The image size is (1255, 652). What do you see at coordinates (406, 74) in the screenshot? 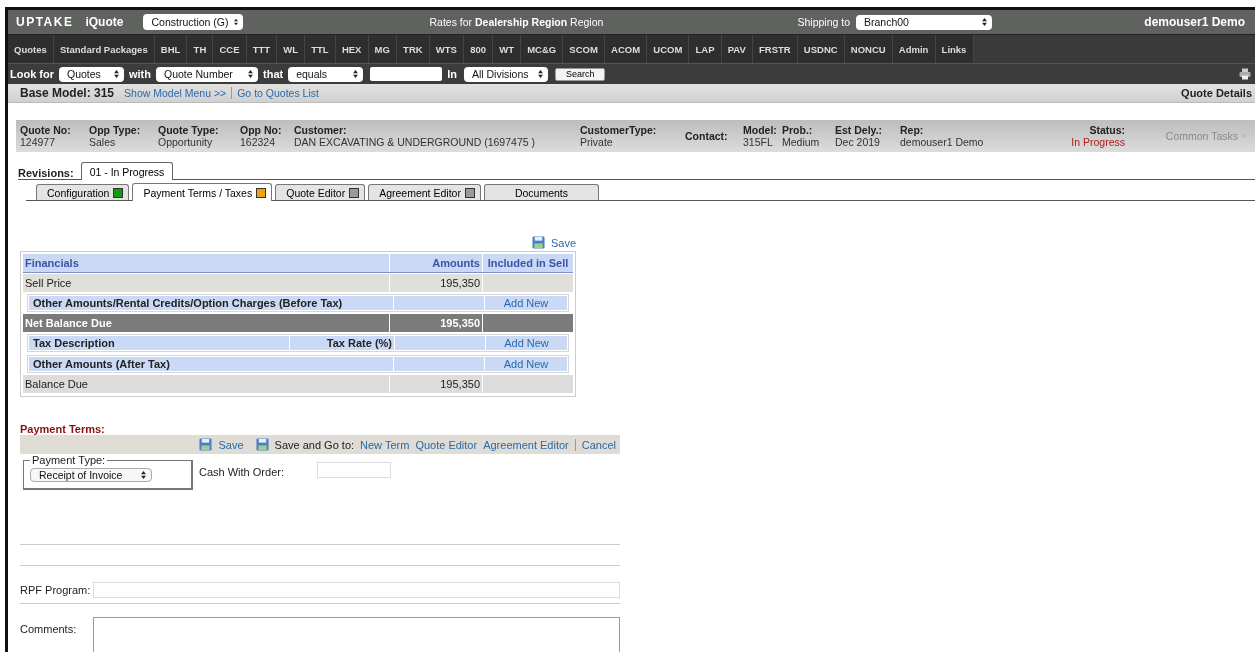
I see `search-field` at bounding box center [406, 74].